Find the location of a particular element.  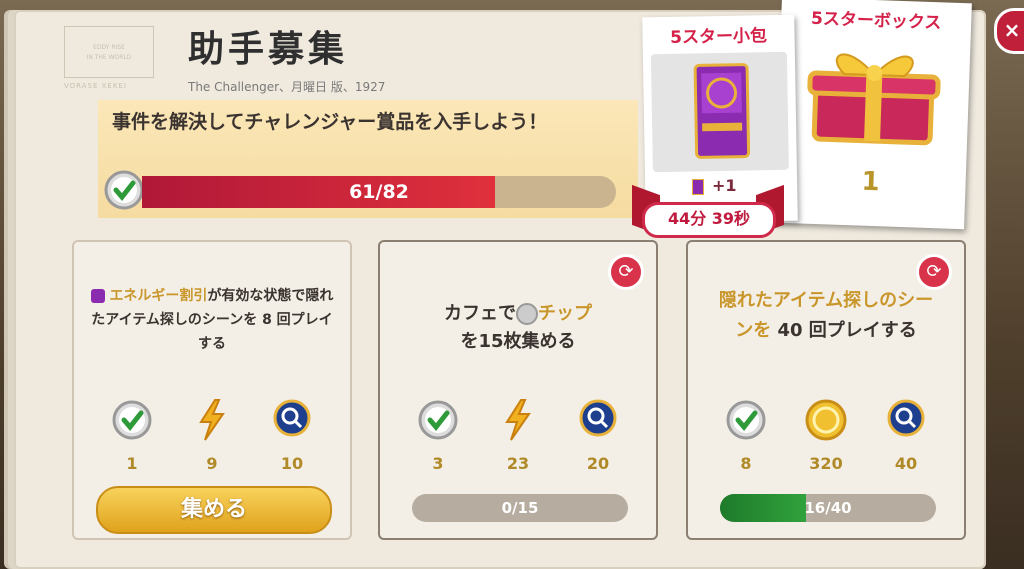

task-3-reward-values: 8 320 40 is located at coordinates (826, 463).